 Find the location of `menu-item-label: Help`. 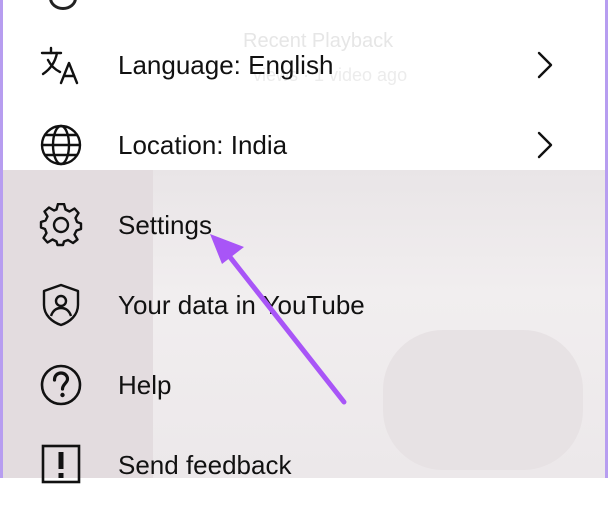

menu-item-label: Help is located at coordinates (145, 385).